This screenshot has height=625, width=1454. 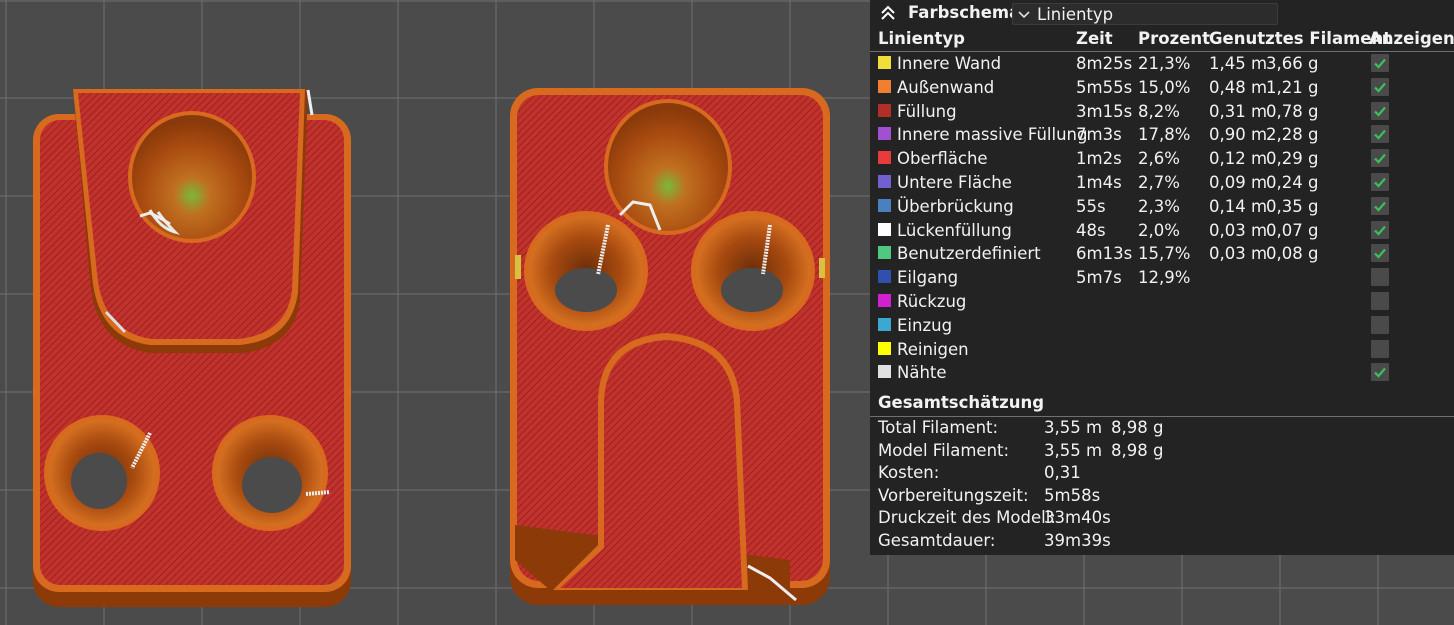 I want to click on line-type-percent: 17,8%, so click(x=1164, y=135).